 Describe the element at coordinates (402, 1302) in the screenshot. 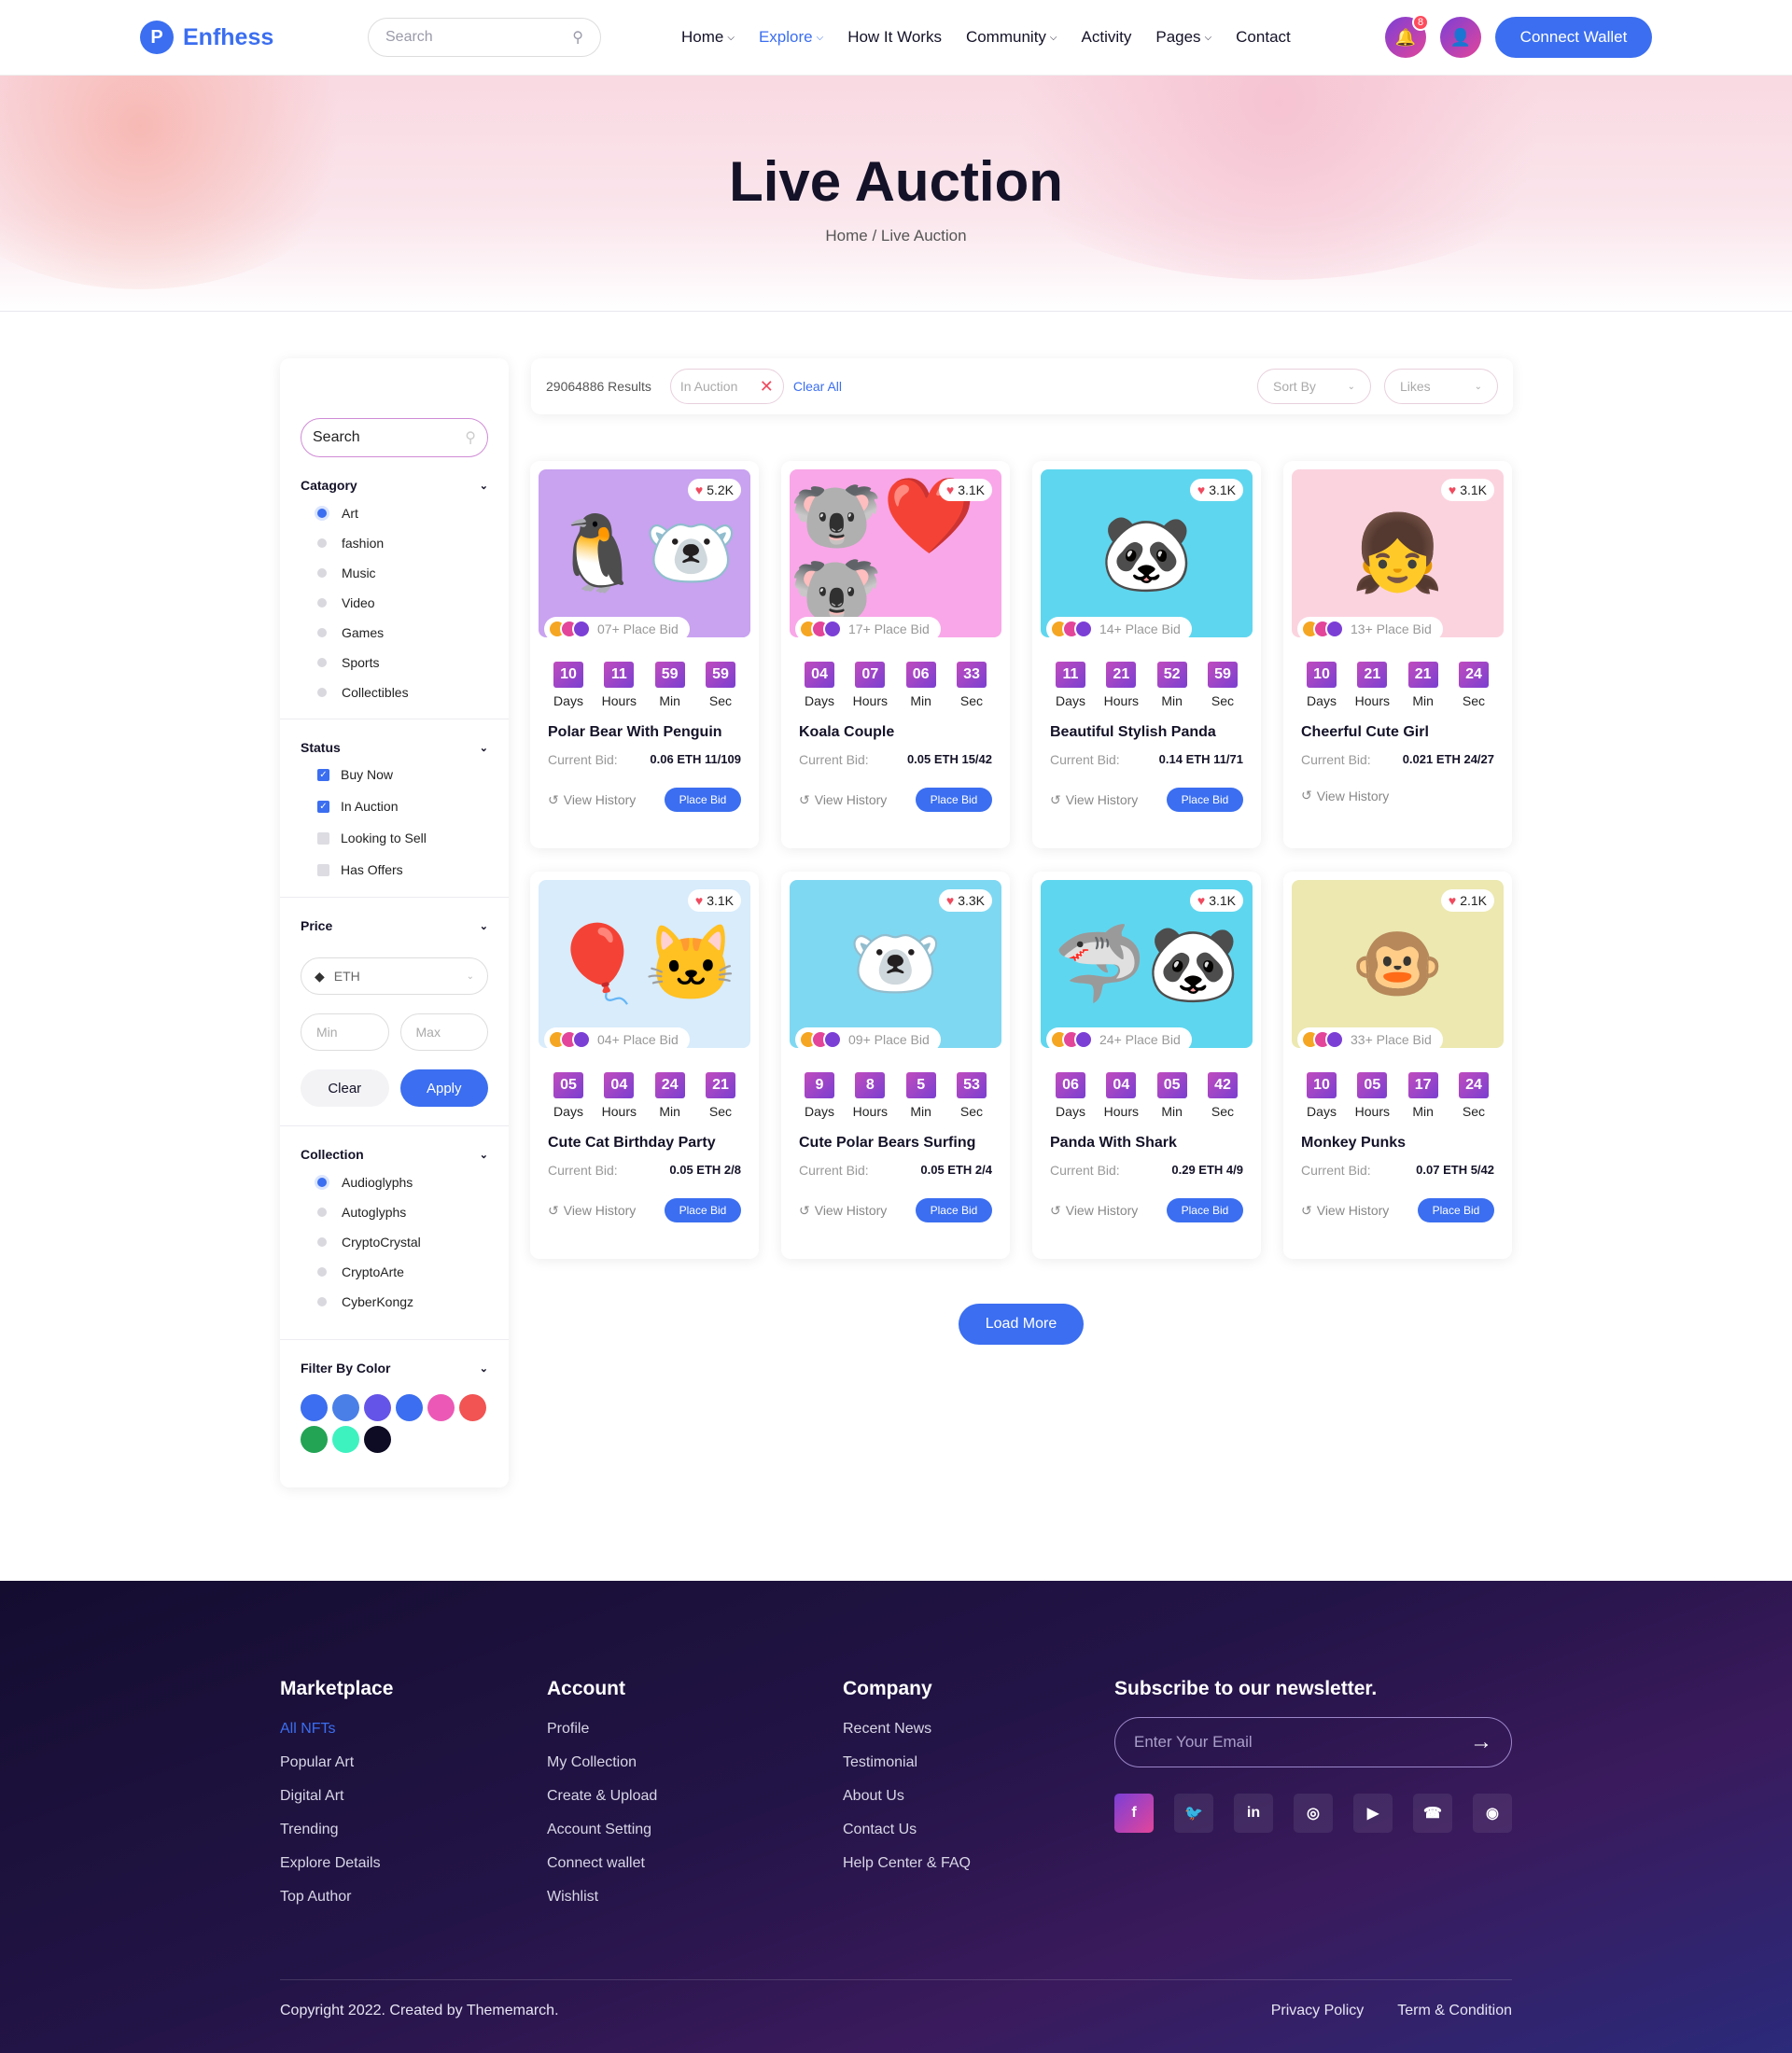

I see `collection-option: CyberKongz` at that location.